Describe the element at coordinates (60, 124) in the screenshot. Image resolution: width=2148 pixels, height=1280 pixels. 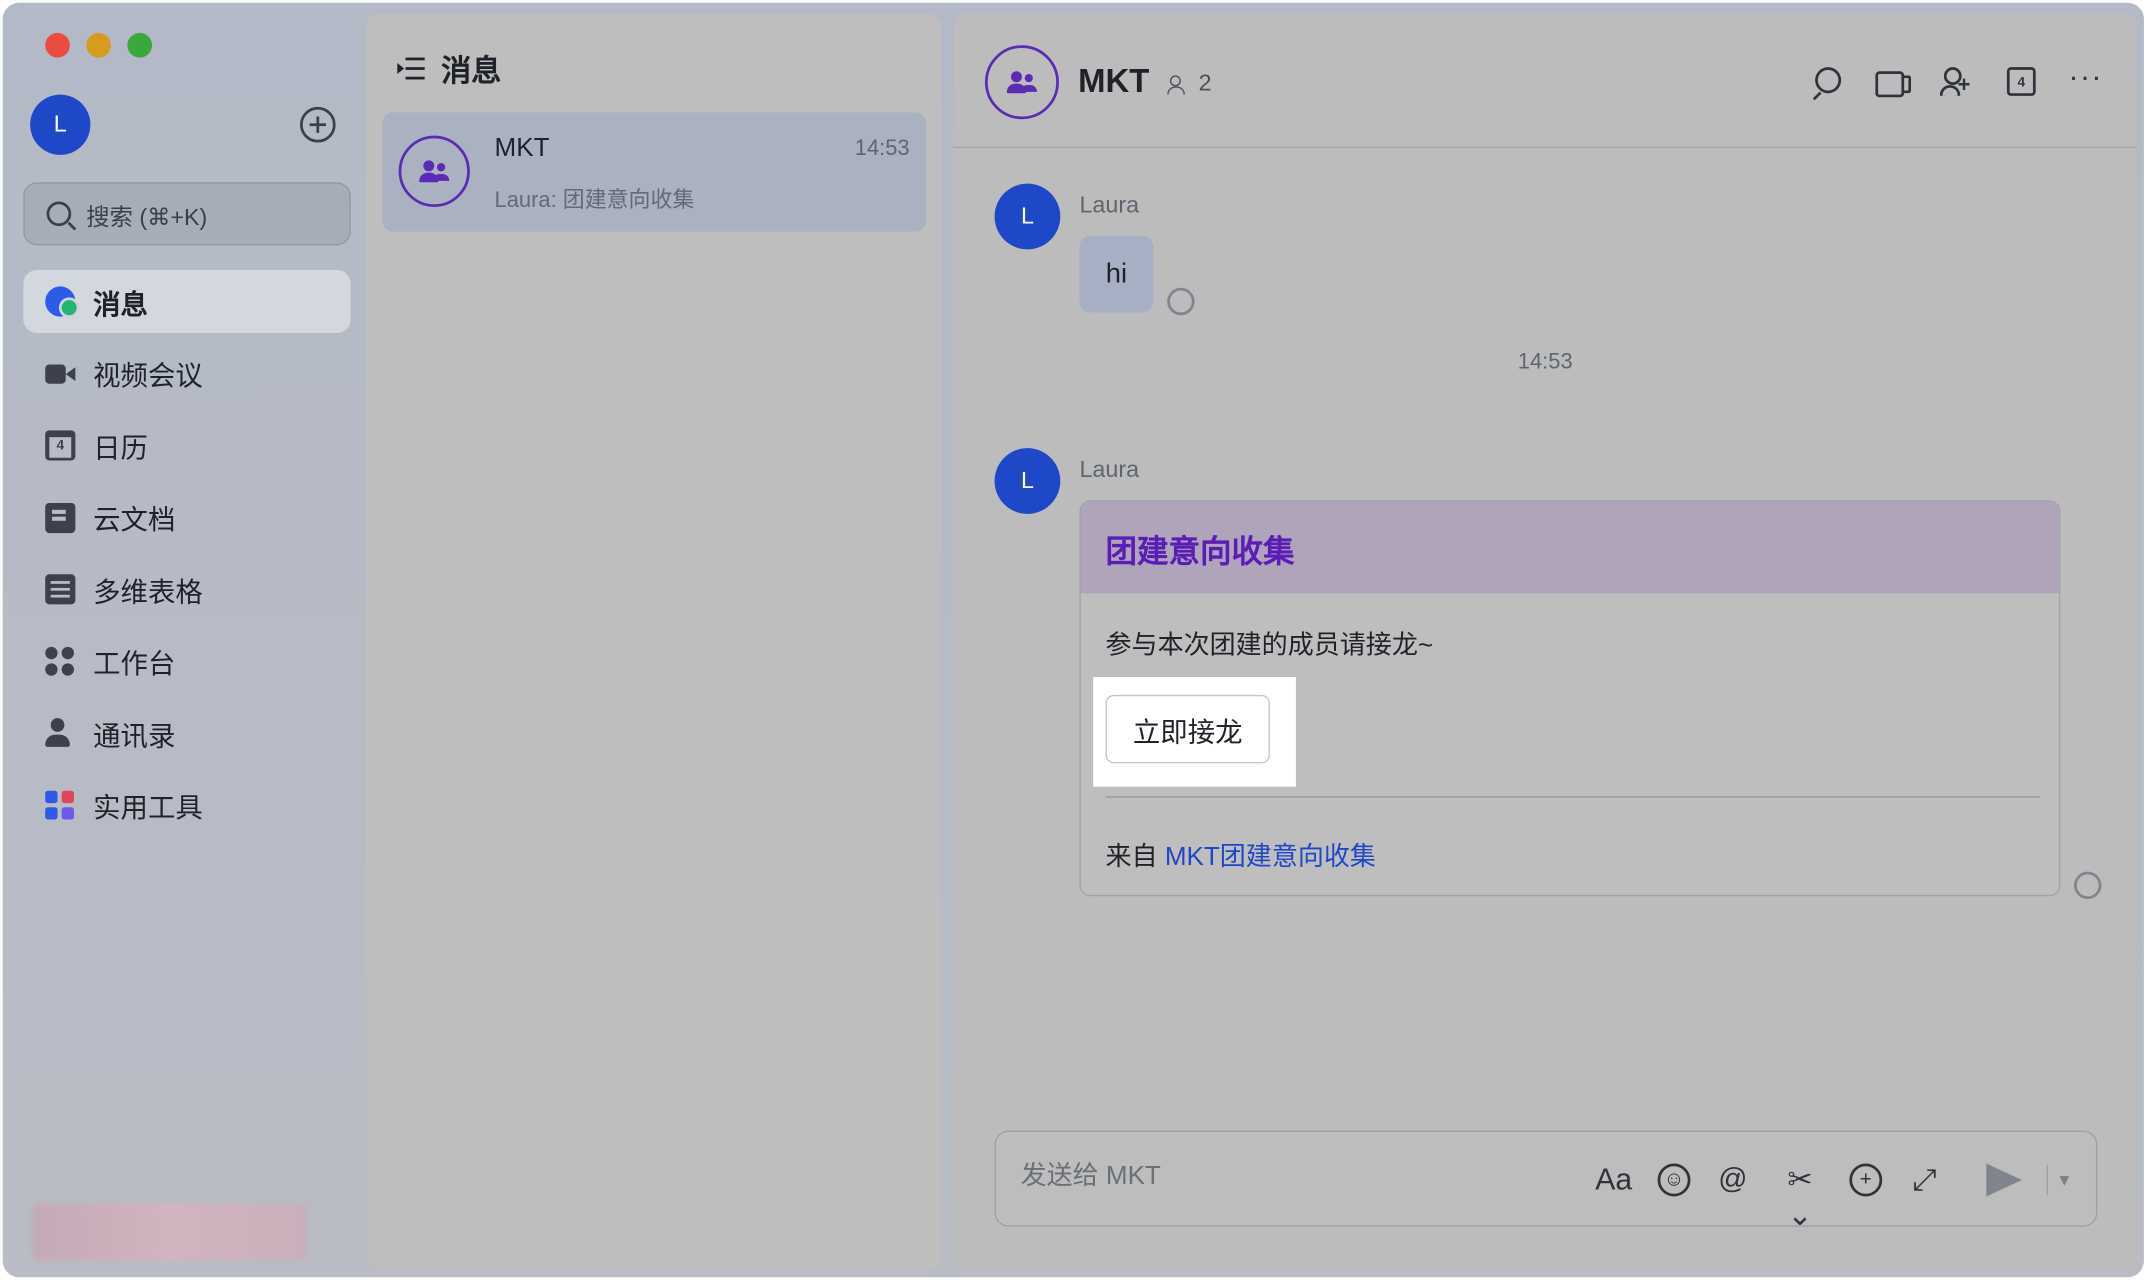
I see `user-avatar: L` at that location.